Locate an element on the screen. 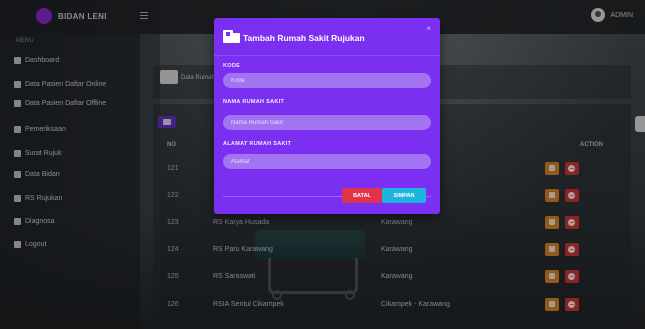 The width and height of the screenshot is (645, 329). nama-rumah-sakit-label: NAMA RUMAH SAKIT is located at coordinates (254, 102).